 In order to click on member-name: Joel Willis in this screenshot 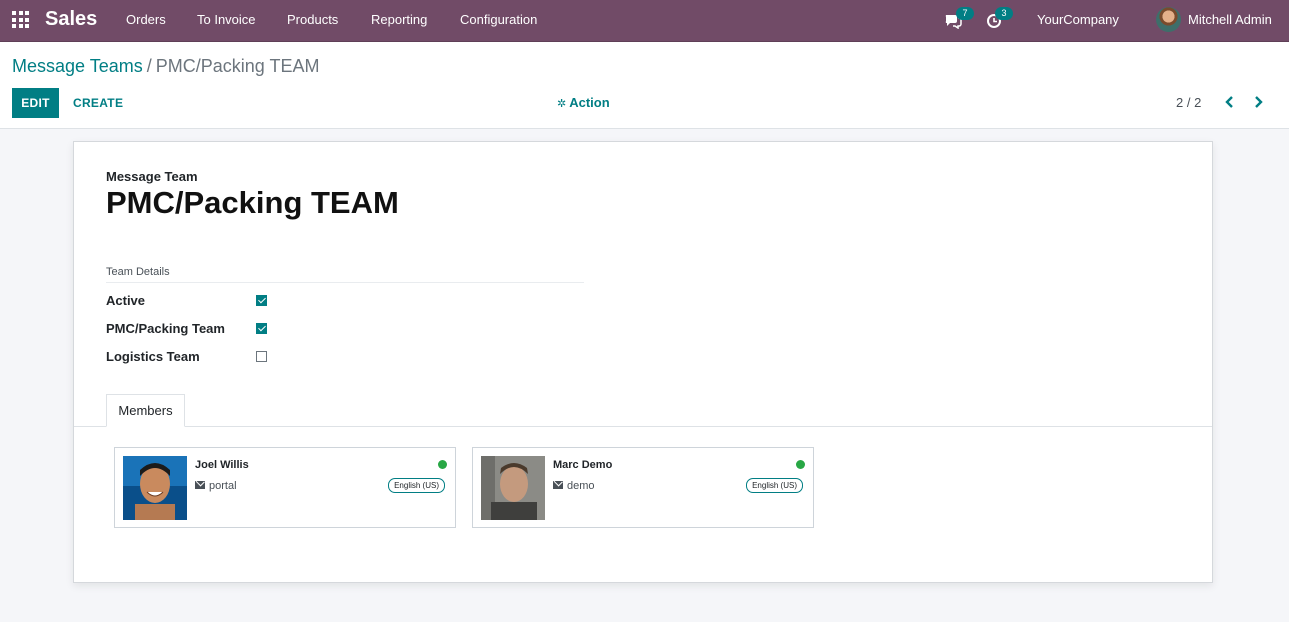, I will do `click(222, 465)`.